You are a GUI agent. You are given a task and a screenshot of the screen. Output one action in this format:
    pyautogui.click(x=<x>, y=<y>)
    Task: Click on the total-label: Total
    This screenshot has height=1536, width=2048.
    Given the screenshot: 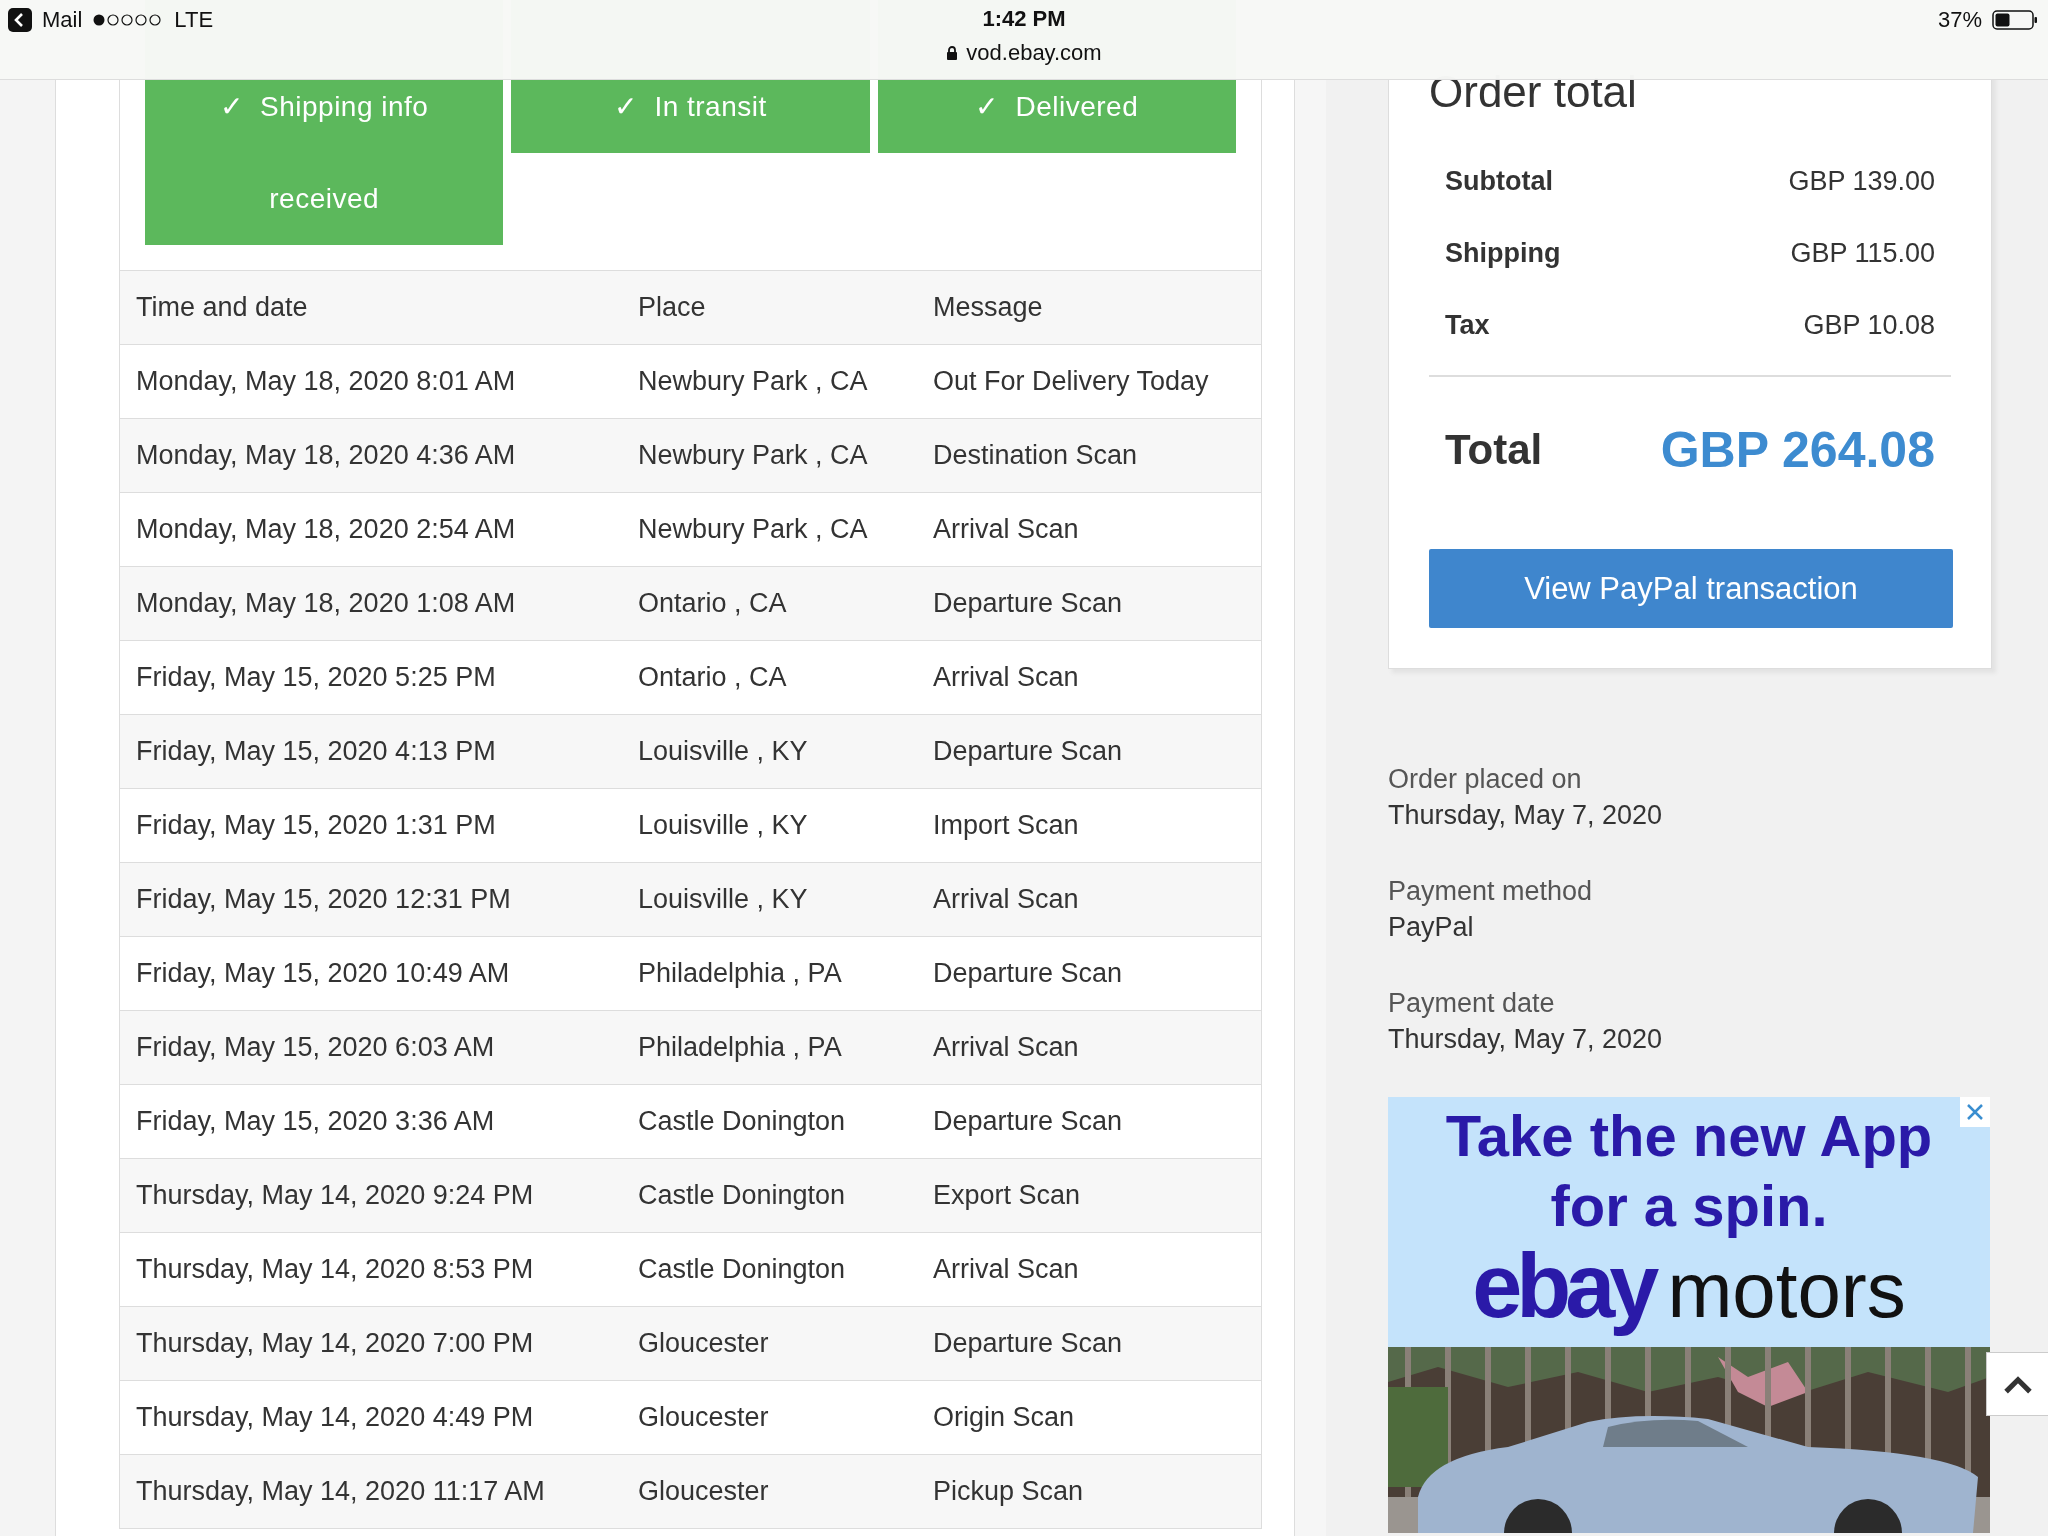 What is the action you would take?
    pyautogui.click(x=1494, y=450)
    